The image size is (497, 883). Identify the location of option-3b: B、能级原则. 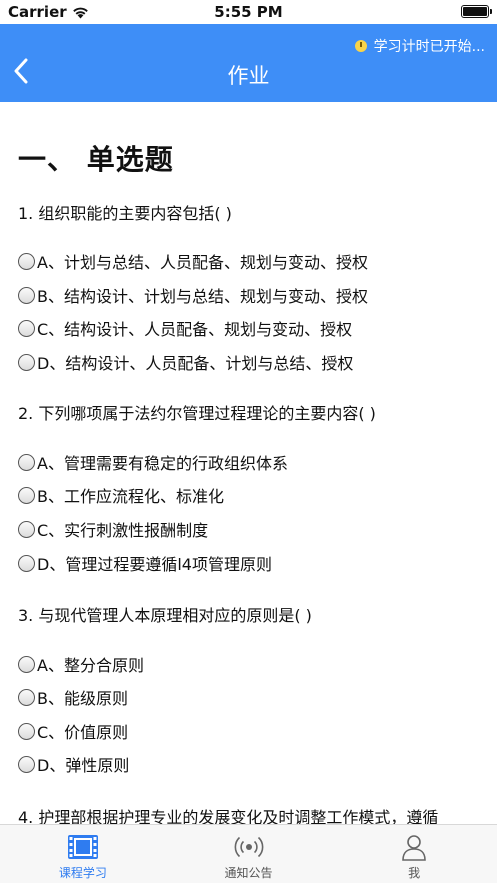
(73, 697).